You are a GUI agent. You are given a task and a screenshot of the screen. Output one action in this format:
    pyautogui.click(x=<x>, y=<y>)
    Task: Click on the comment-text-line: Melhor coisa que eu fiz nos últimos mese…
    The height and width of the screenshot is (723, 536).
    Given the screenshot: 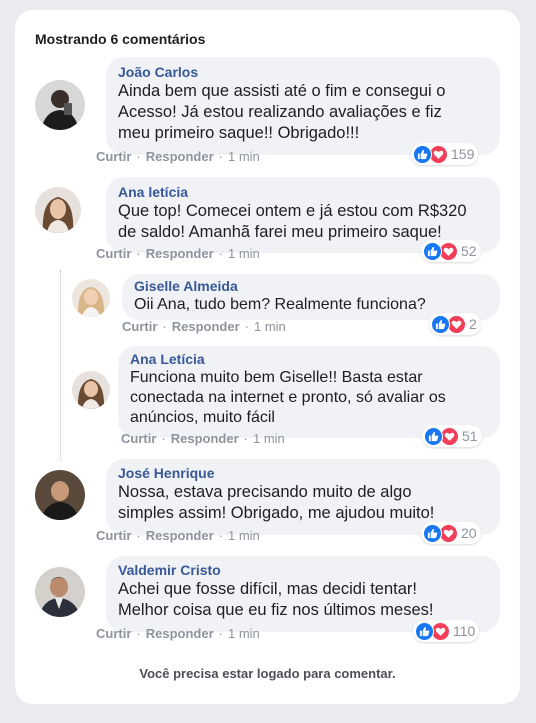 What is the action you would take?
    pyautogui.click(x=276, y=610)
    